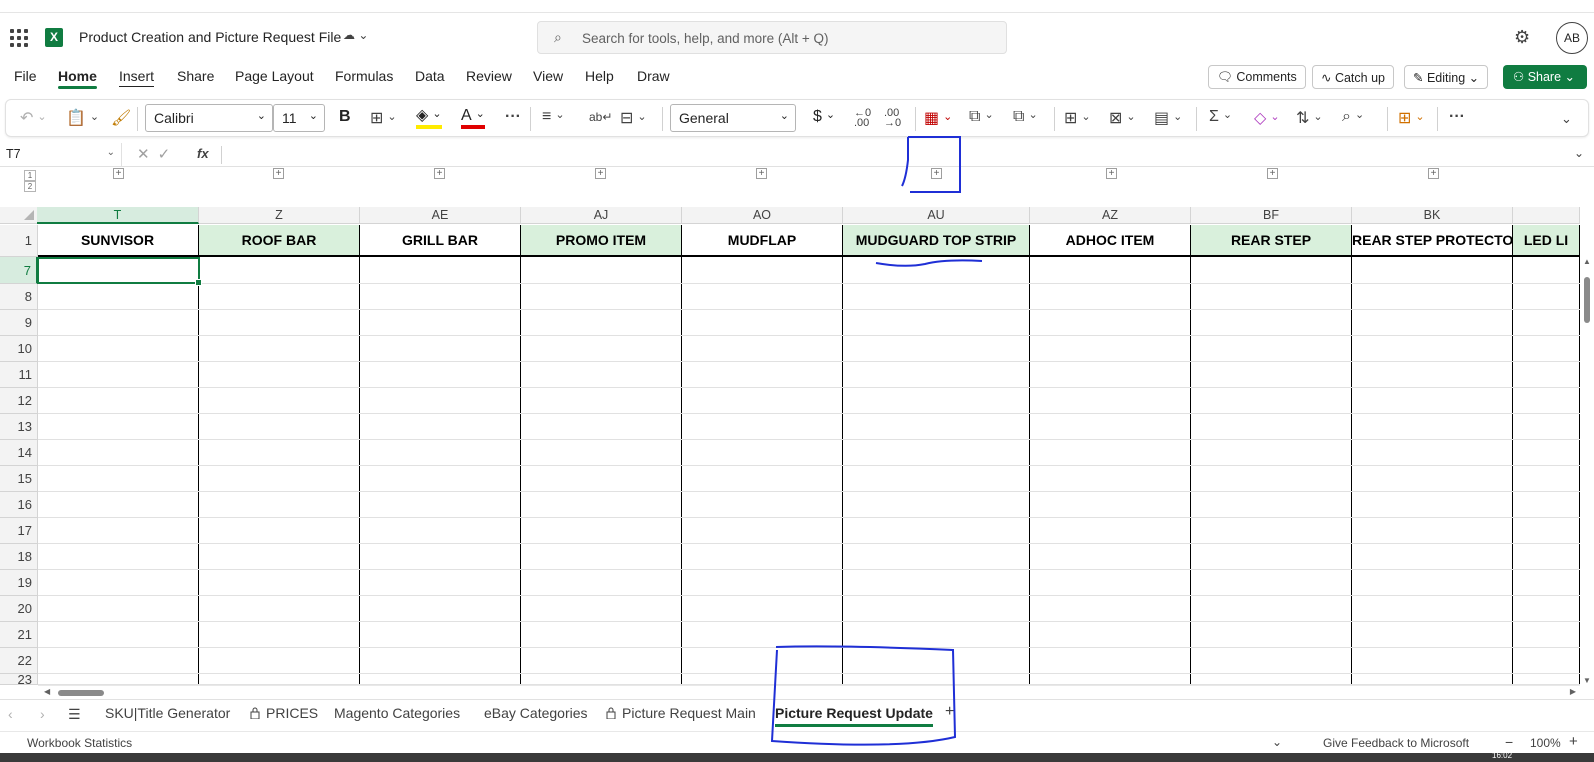  Describe the element at coordinates (137, 77) in the screenshot. I see `tab-insert: Insert` at that location.